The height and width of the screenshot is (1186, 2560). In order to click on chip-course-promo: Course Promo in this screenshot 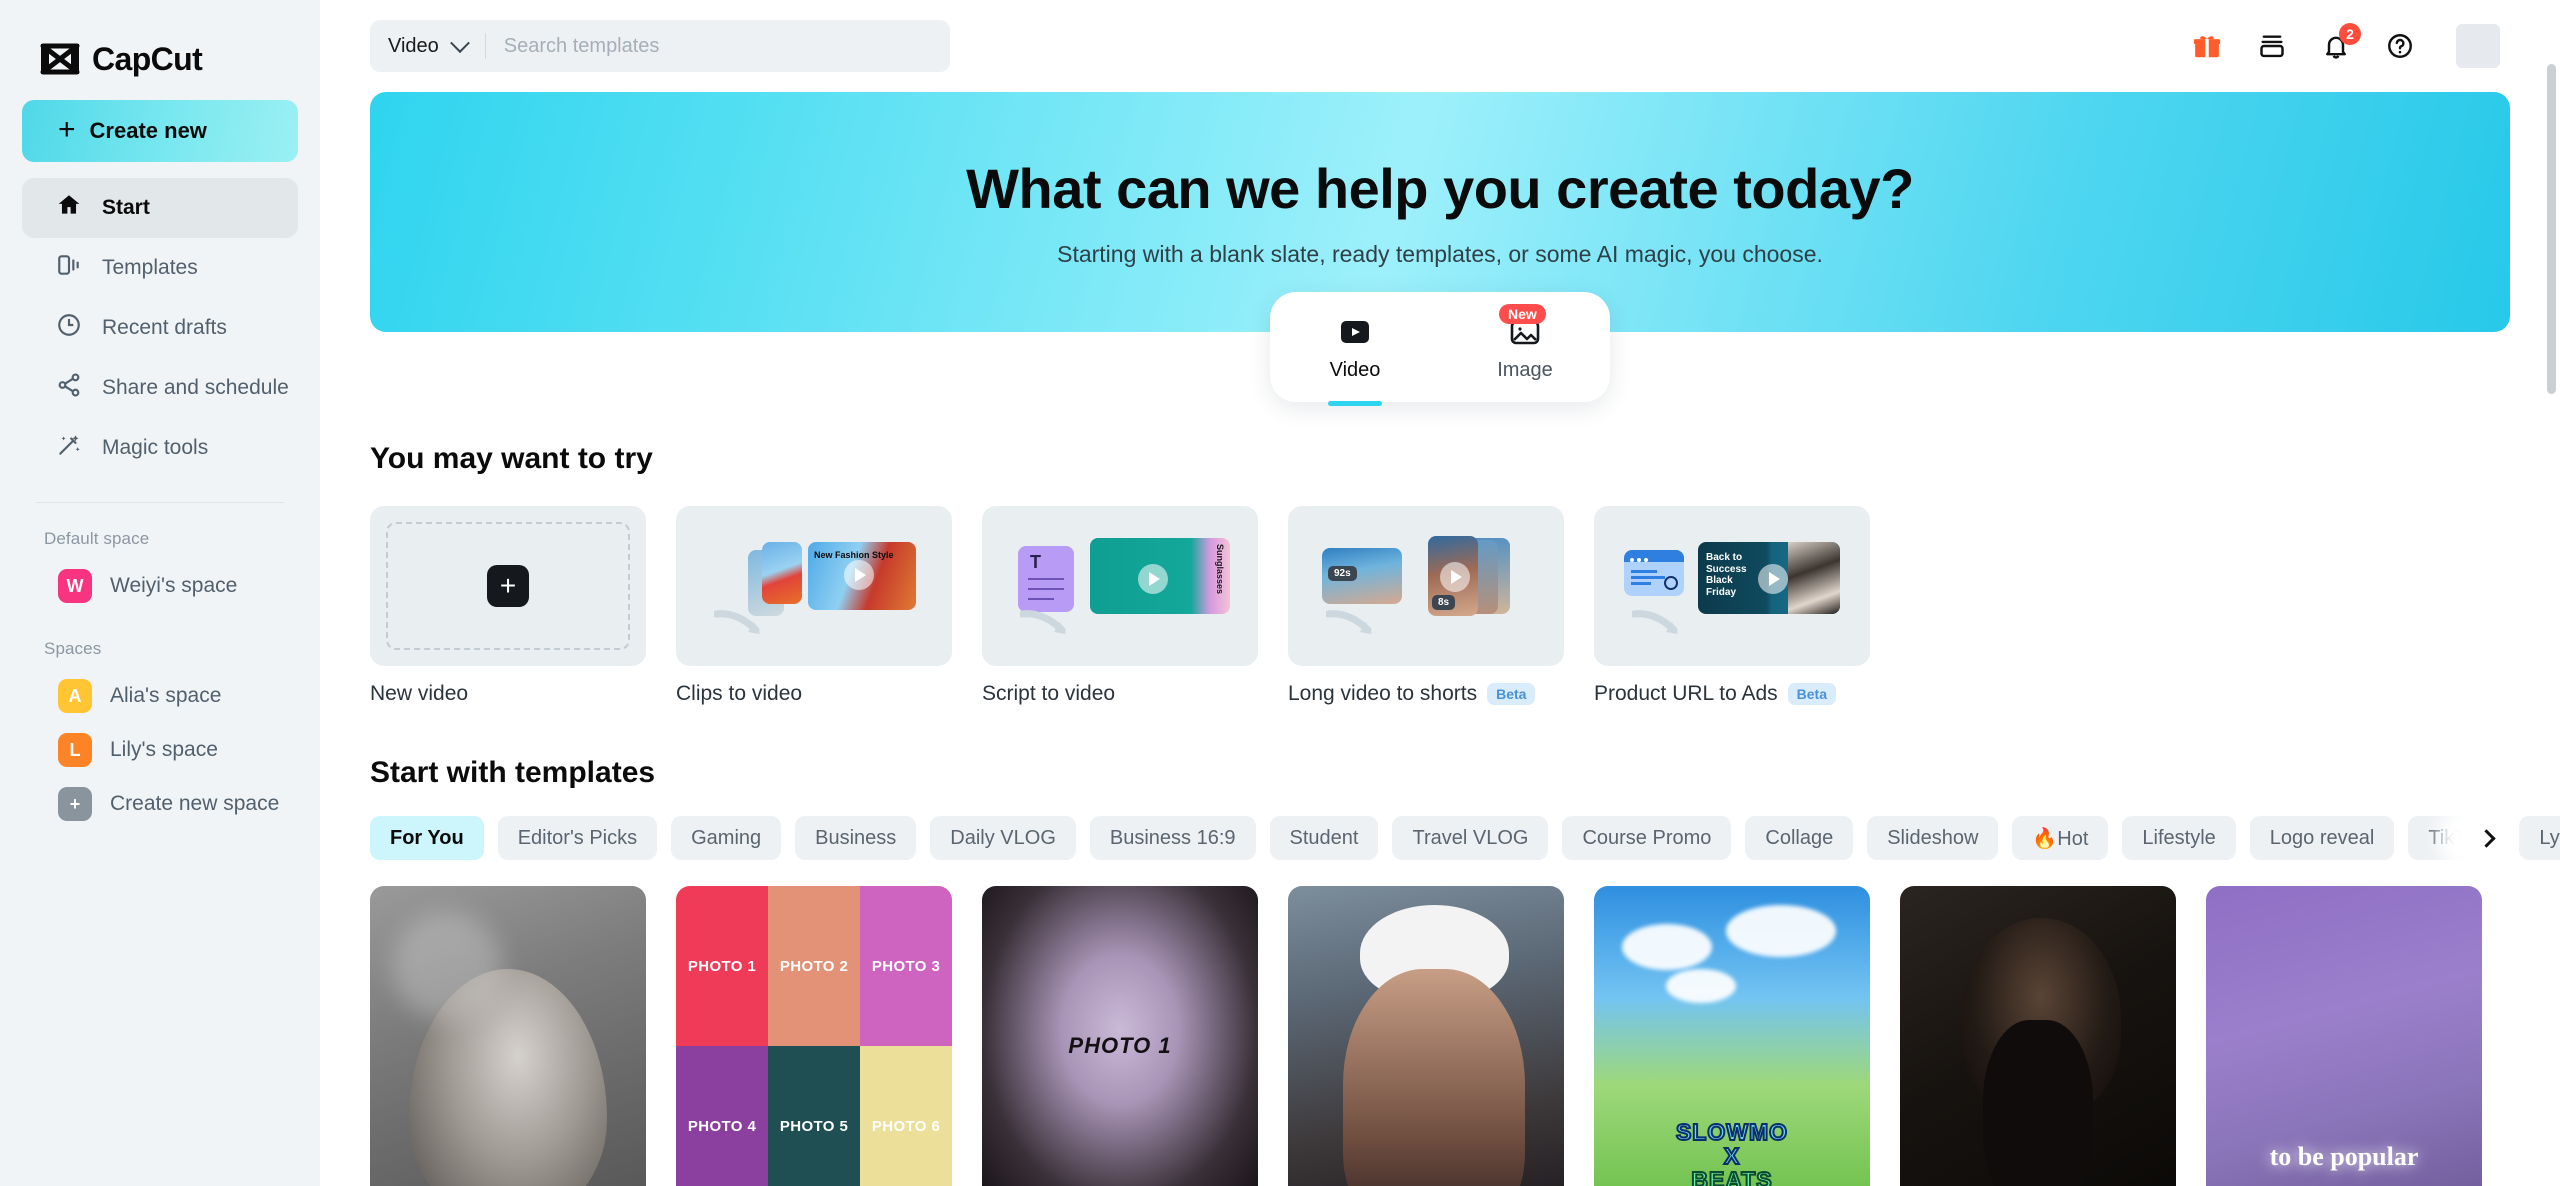, I will do `click(1647, 838)`.